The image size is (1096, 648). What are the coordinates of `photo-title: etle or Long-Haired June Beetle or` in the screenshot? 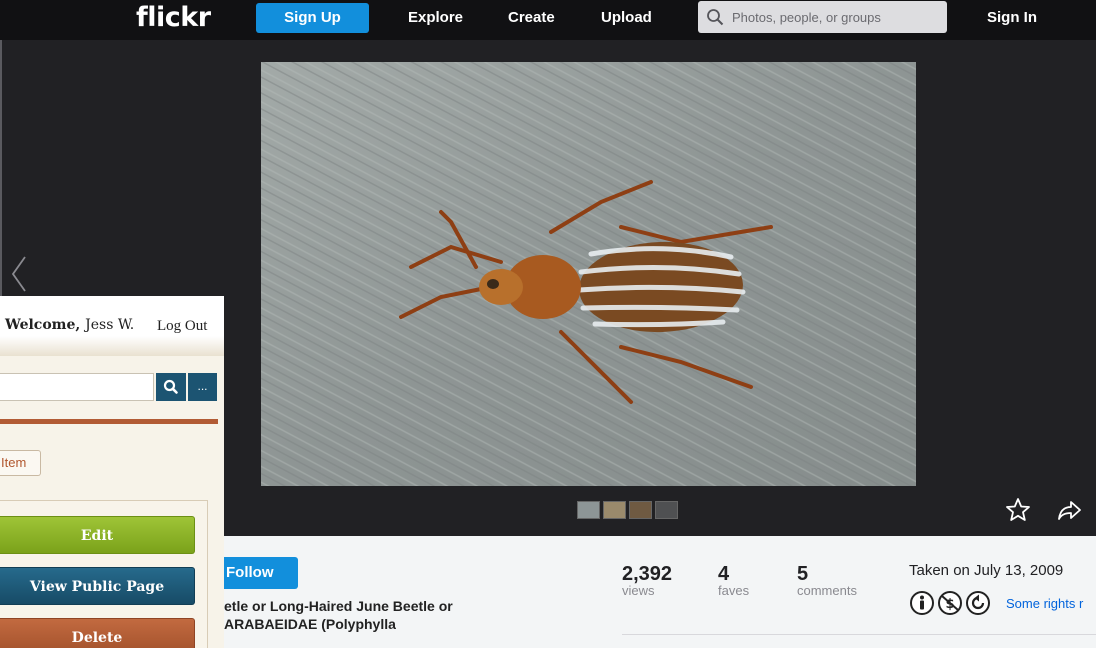 It's located at (338, 606).